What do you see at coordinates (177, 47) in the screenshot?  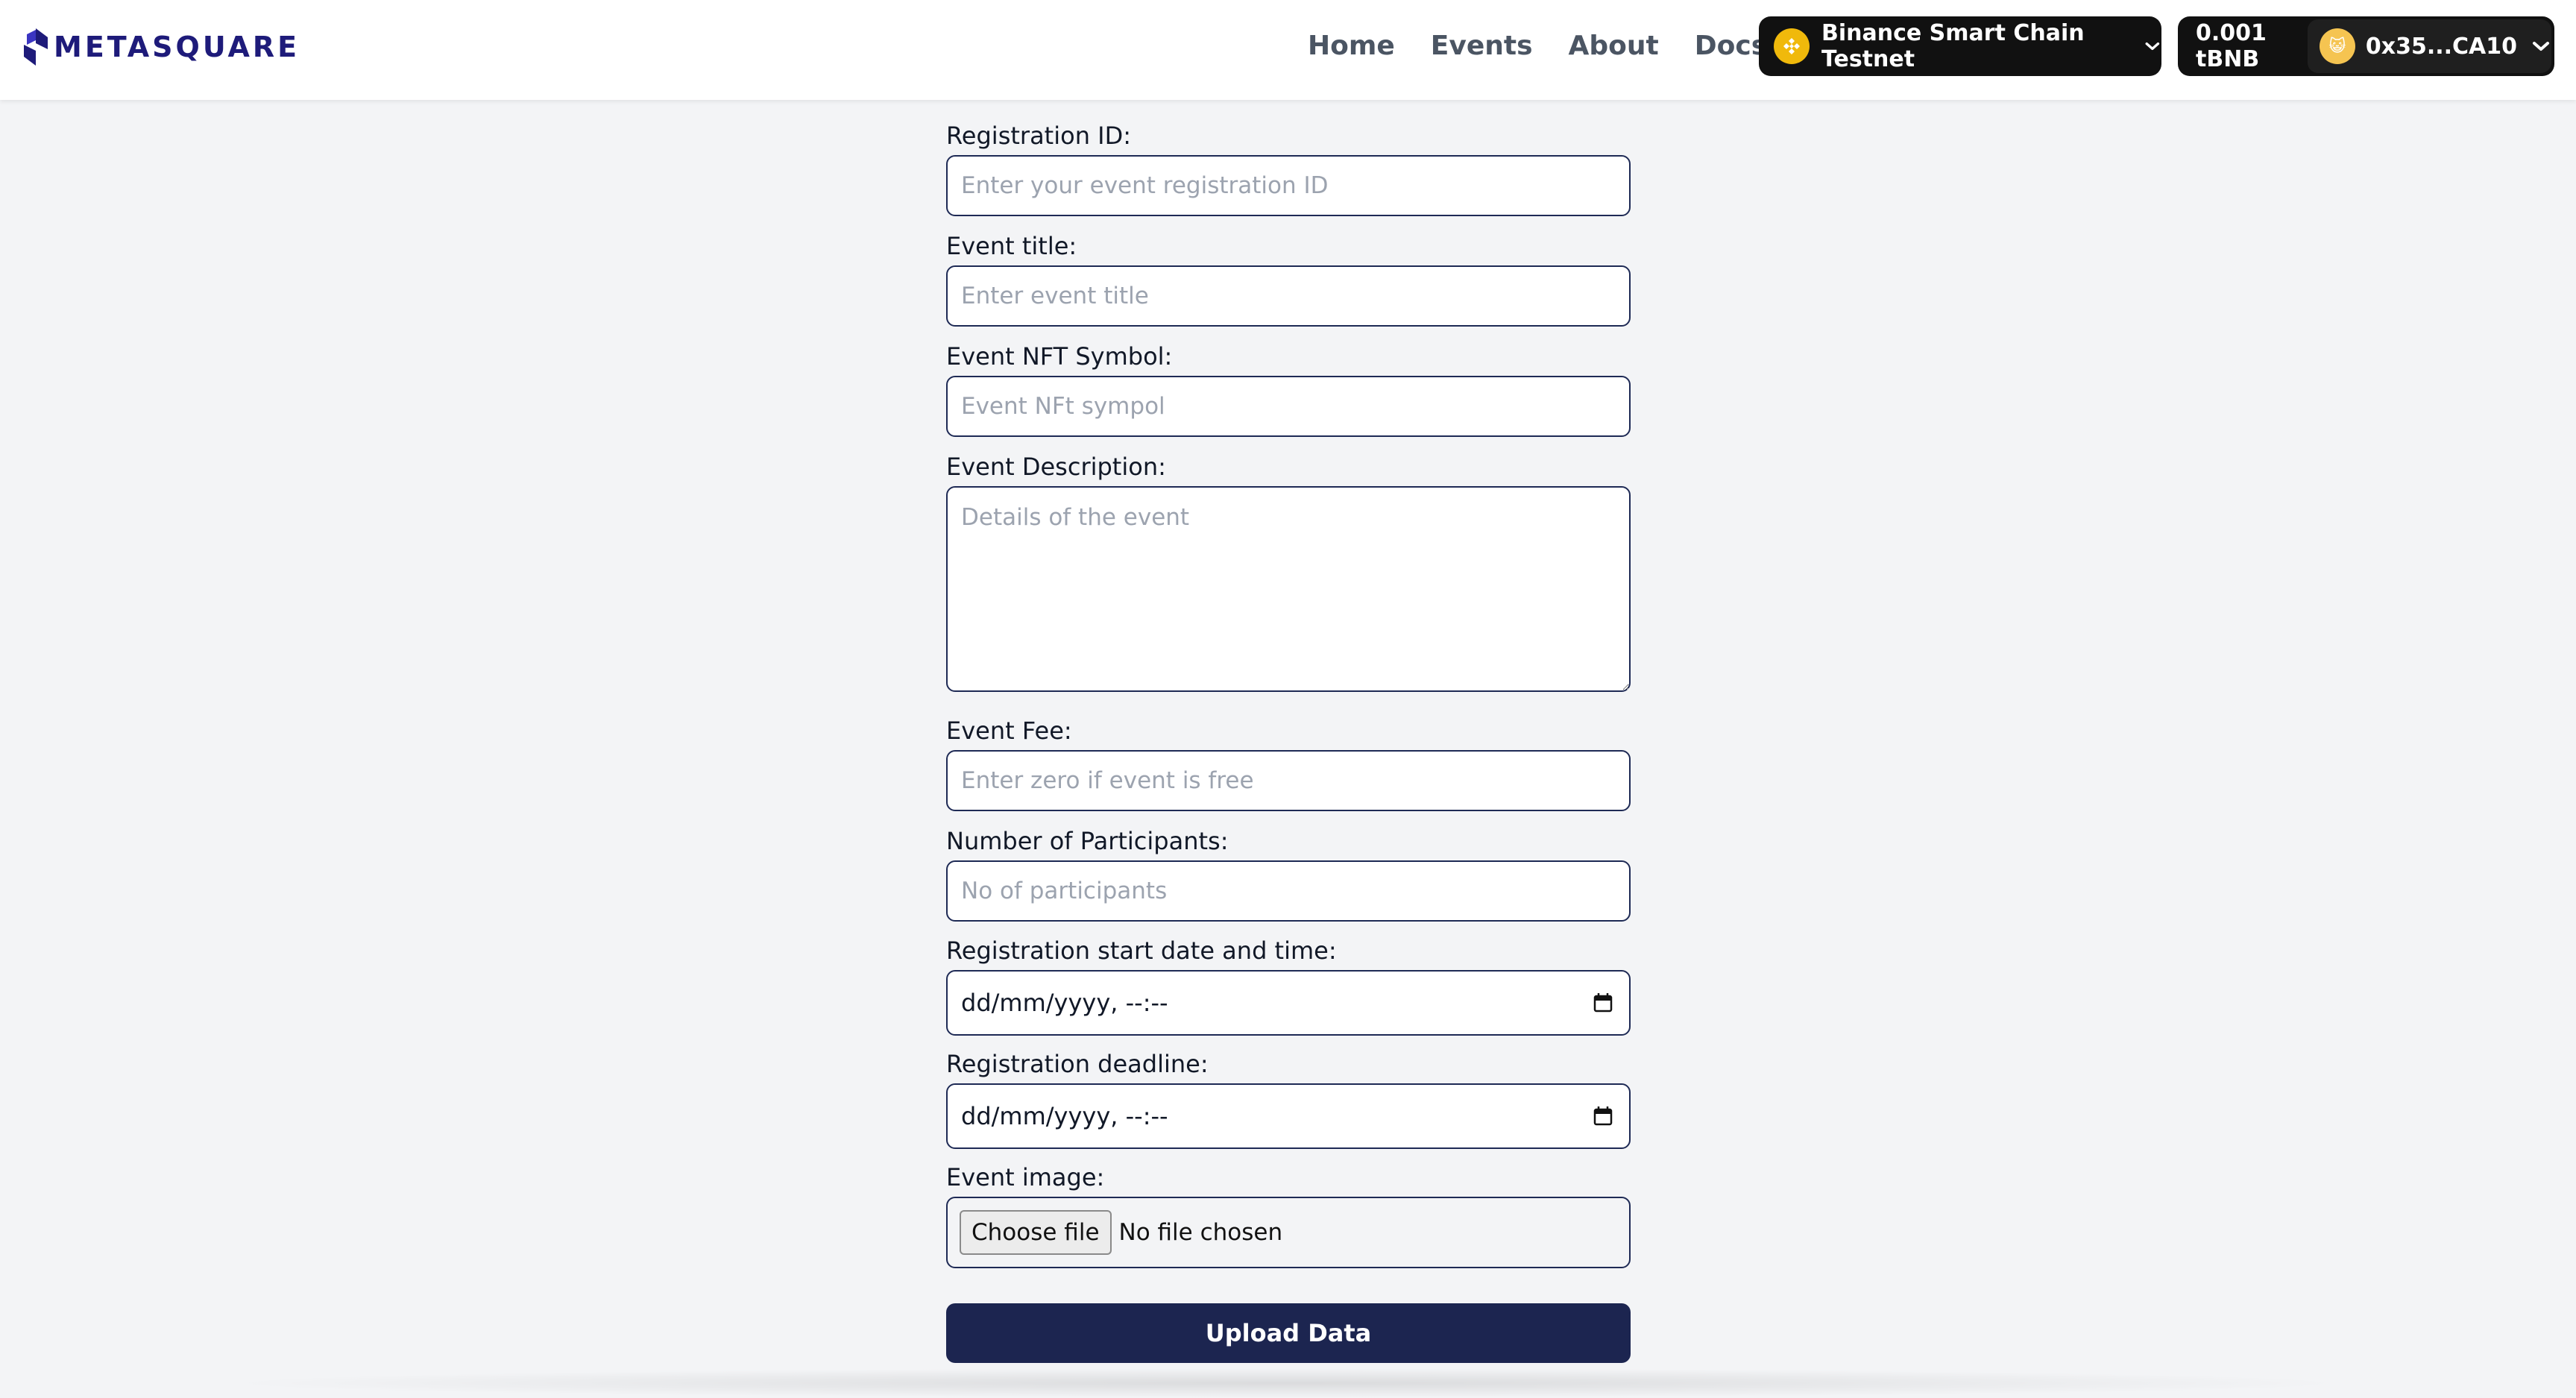 I see `brand-name: METASQUARE` at bounding box center [177, 47].